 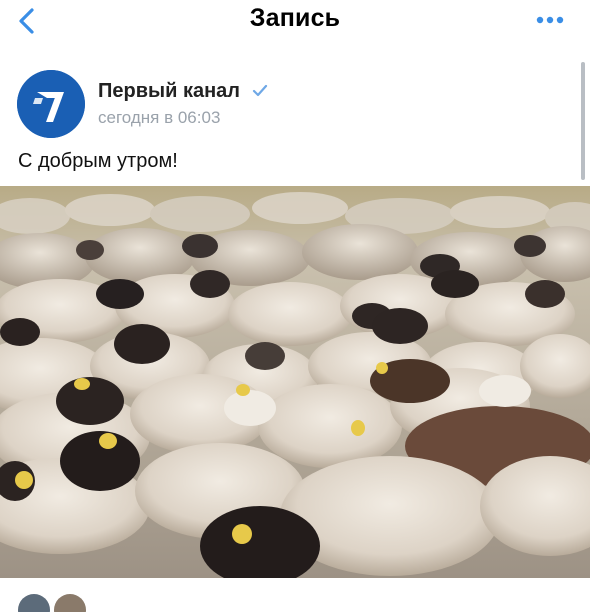 What do you see at coordinates (98, 161) in the screenshot?
I see `post-text: С добрым утром!` at bounding box center [98, 161].